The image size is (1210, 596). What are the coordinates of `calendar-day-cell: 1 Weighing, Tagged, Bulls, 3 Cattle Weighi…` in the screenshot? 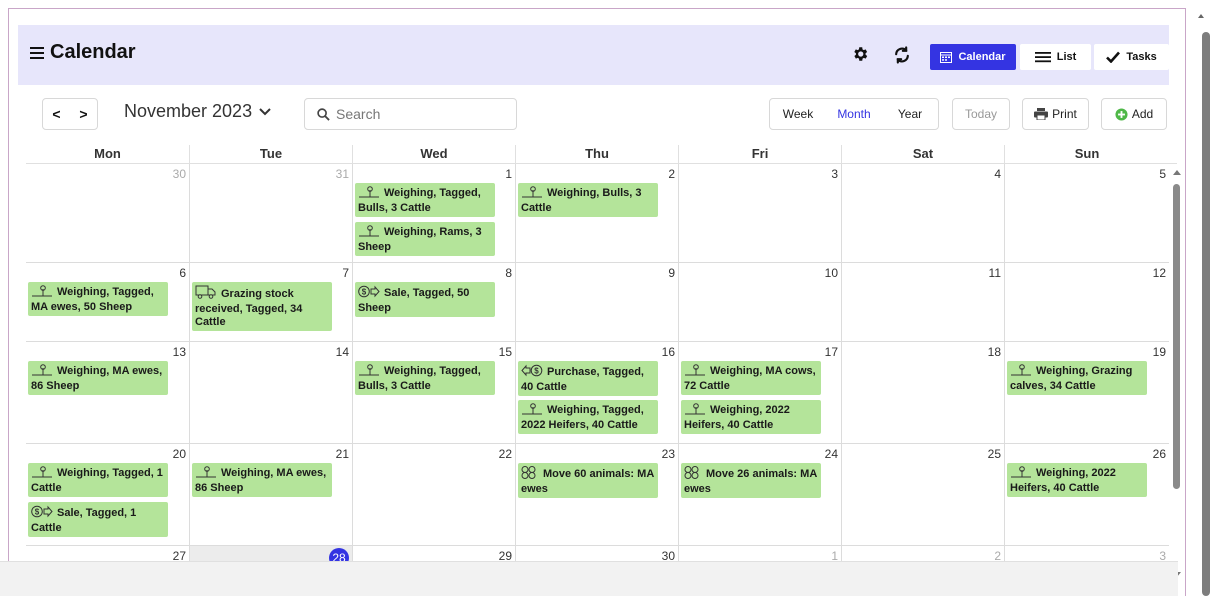 It's located at (433, 213).